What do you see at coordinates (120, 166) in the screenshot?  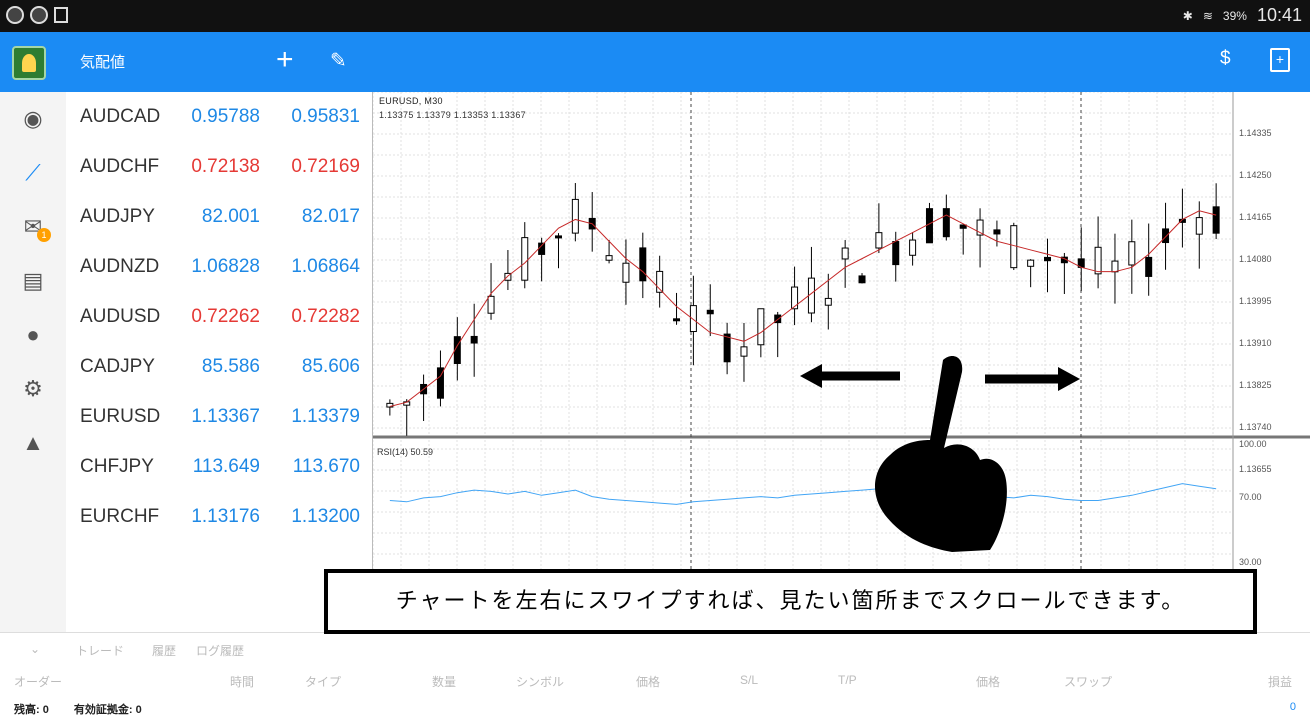 I see `quote-symbol: AUDCHF` at bounding box center [120, 166].